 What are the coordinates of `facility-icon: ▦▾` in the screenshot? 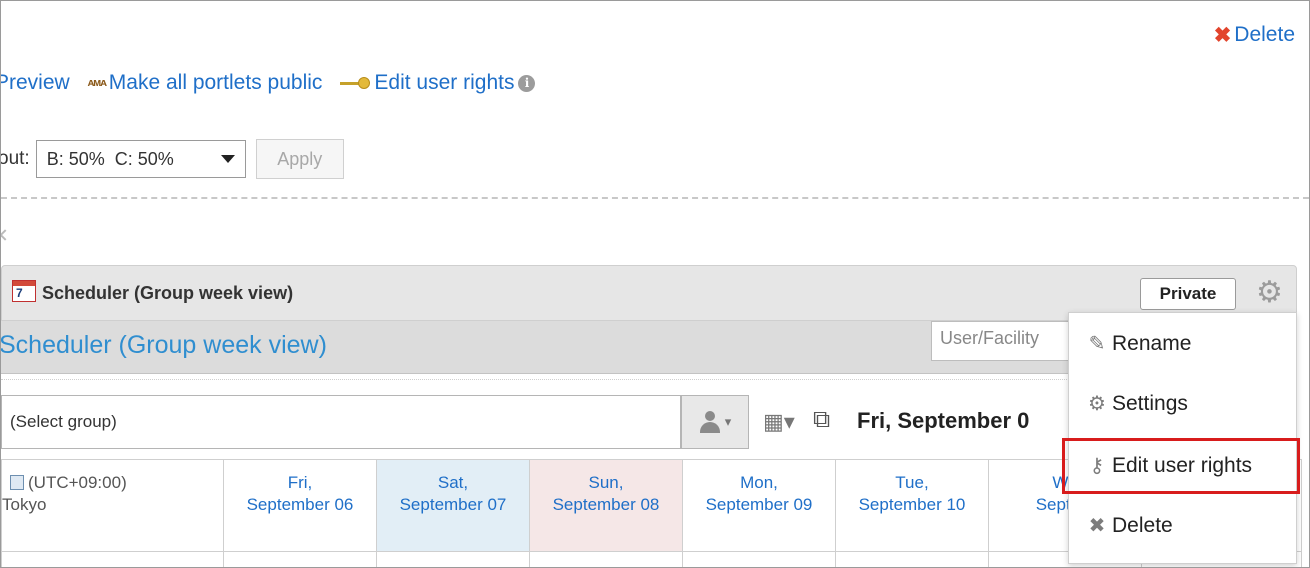 It's located at (779, 422).